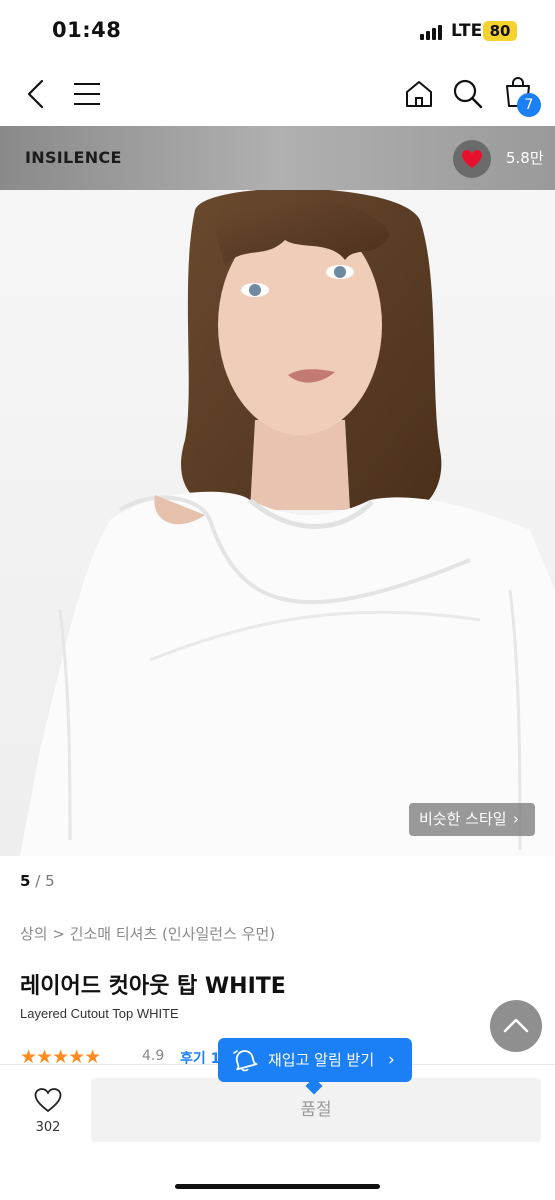 Image resolution: width=555 pixels, height=1200 pixels. What do you see at coordinates (525, 158) in the screenshot?
I see `brand-like-count: 5.8만` at bounding box center [525, 158].